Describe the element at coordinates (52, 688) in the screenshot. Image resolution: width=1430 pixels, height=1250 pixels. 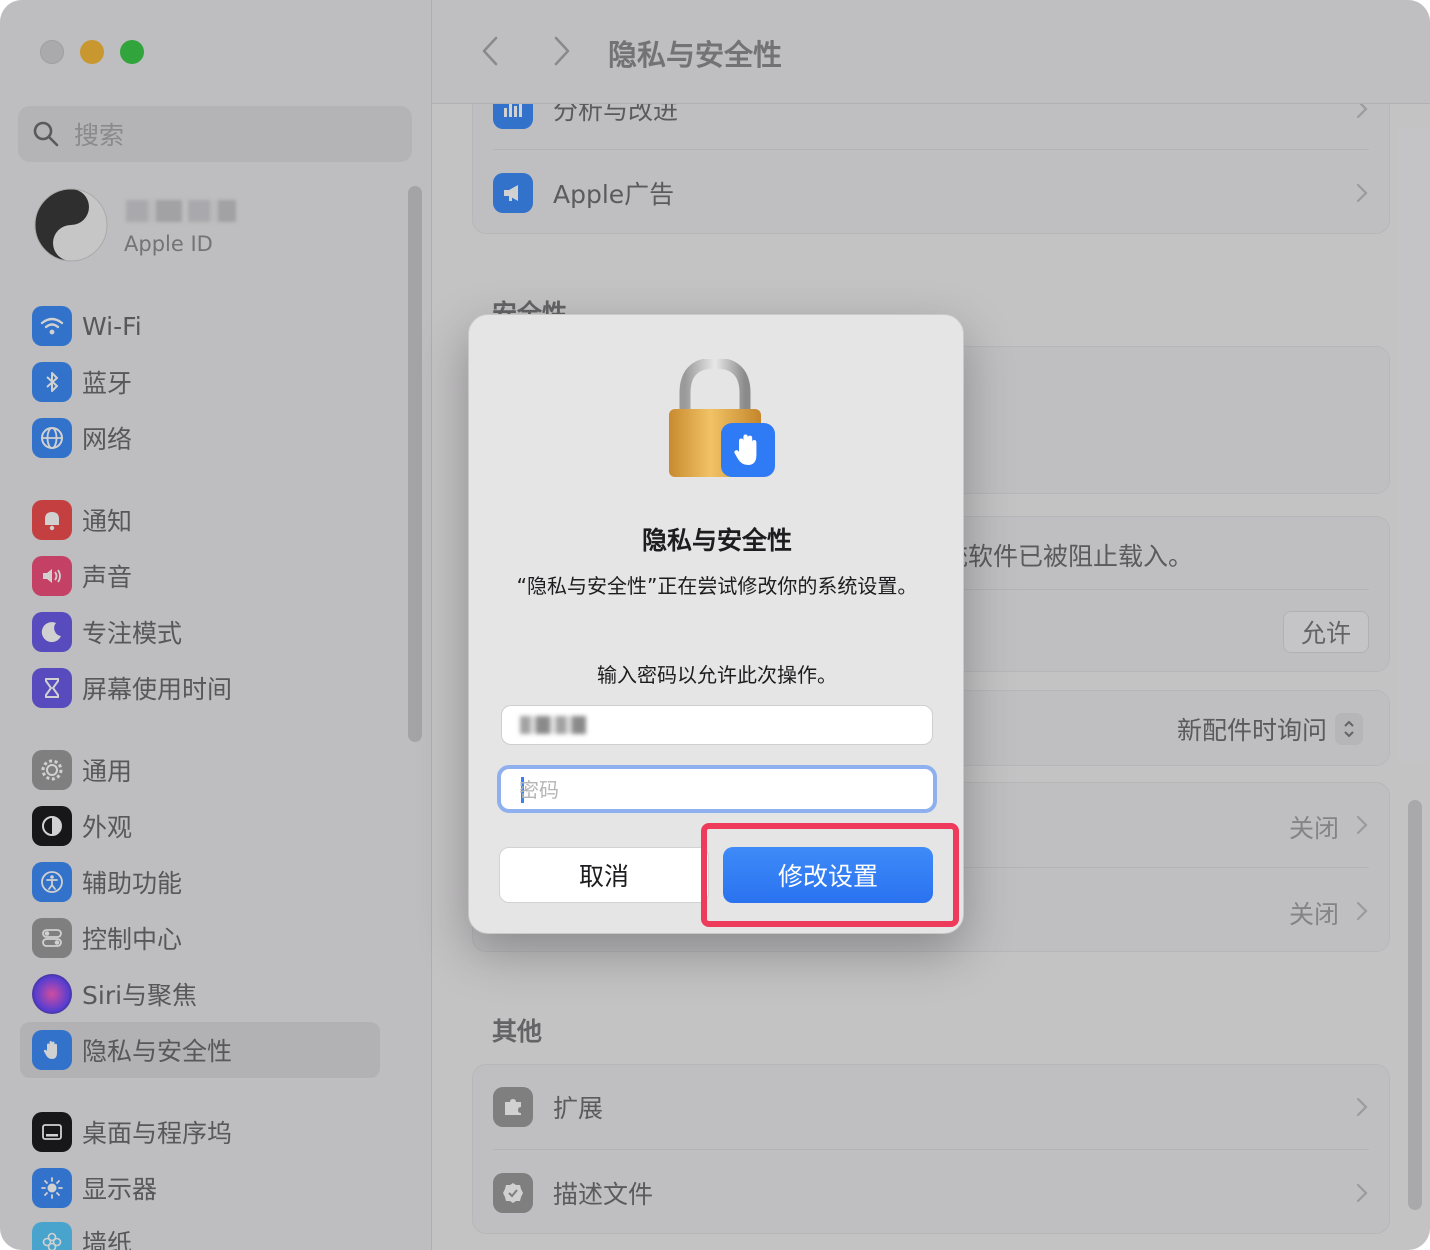
I see `hourglass-icon` at that location.